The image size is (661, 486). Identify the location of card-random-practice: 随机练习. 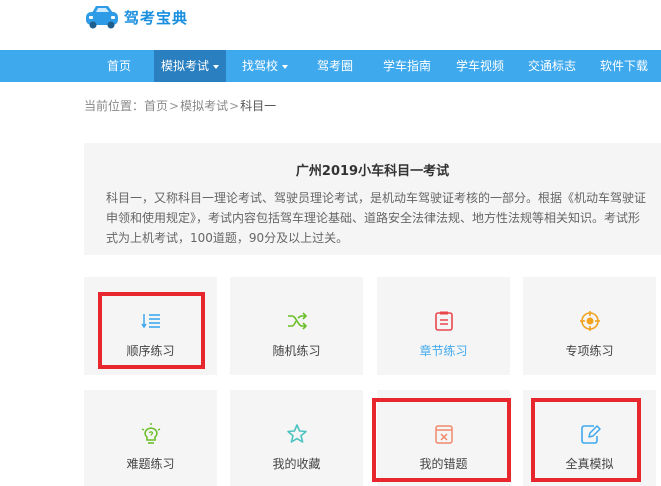
(296, 326).